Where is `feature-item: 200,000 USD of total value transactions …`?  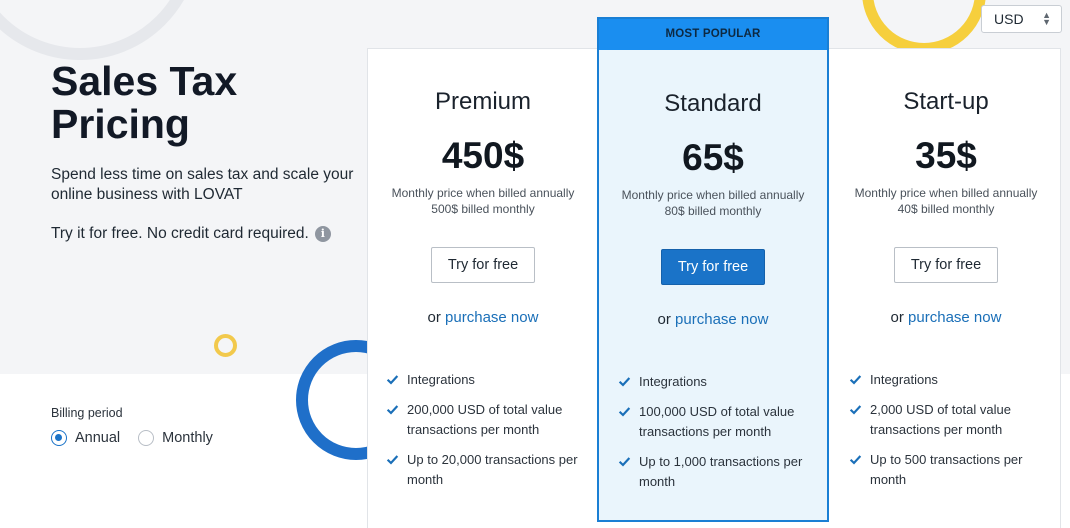
feature-item: 200,000 USD of total value transactions … is located at coordinates (486, 420).